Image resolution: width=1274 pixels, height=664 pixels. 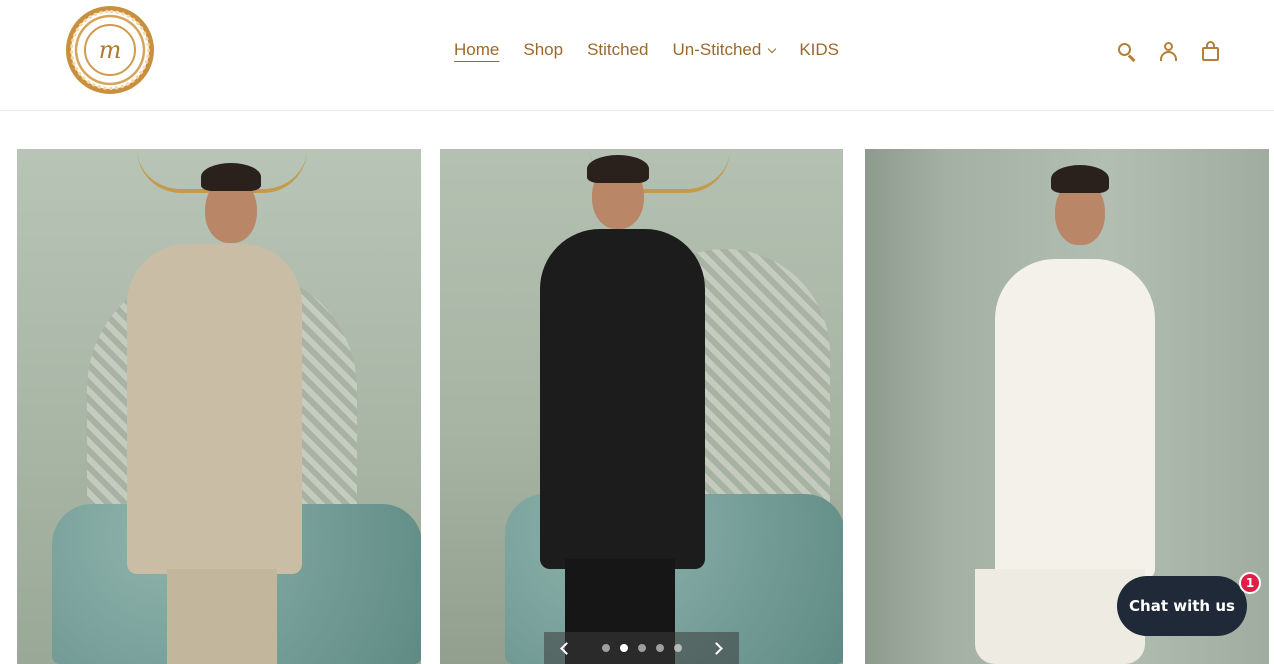 What do you see at coordinates (222, 616) in the screenshot?
I see `model-beige-shalwar` at bounding box center [222, 616].